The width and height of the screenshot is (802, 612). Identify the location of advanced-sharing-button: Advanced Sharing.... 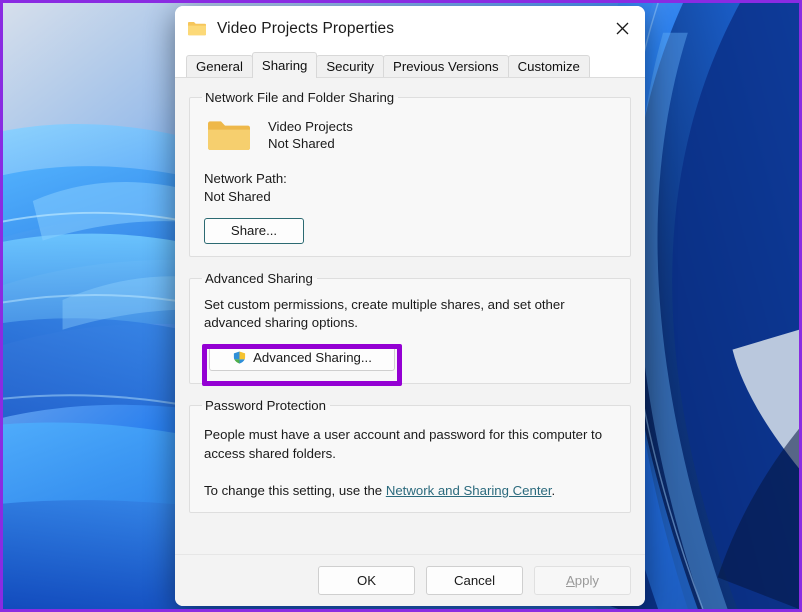
(302, 357).